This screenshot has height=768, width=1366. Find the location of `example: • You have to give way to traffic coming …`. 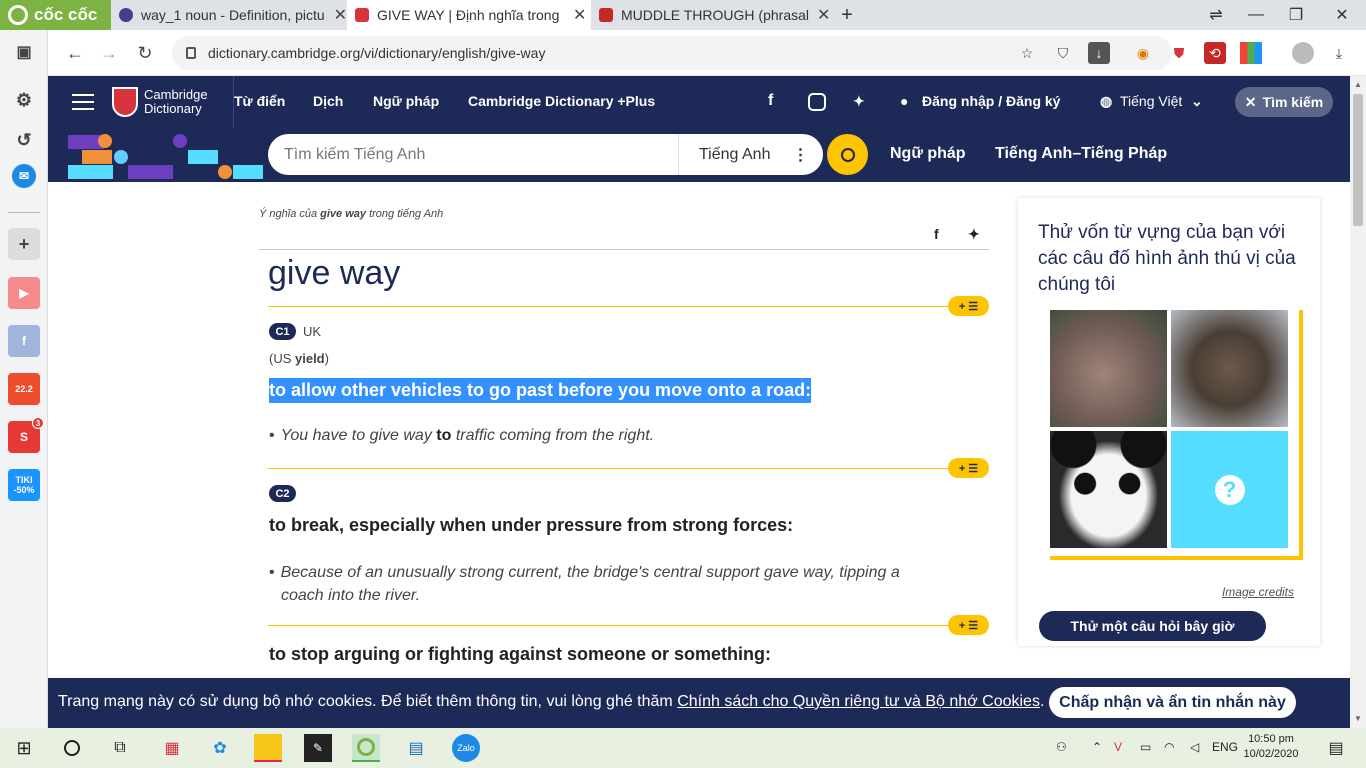

example: • You have to give way to traffic coming … is located at coordinates (462, 435).